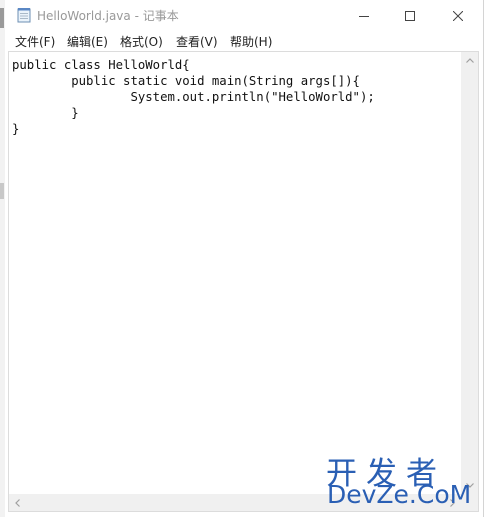 The height and width of the screenshot is (517, 484). Describe the element at coordinates (108, 16) in the screenshot. I see `window-title: HelloWorld.java - 记事本` at that location.